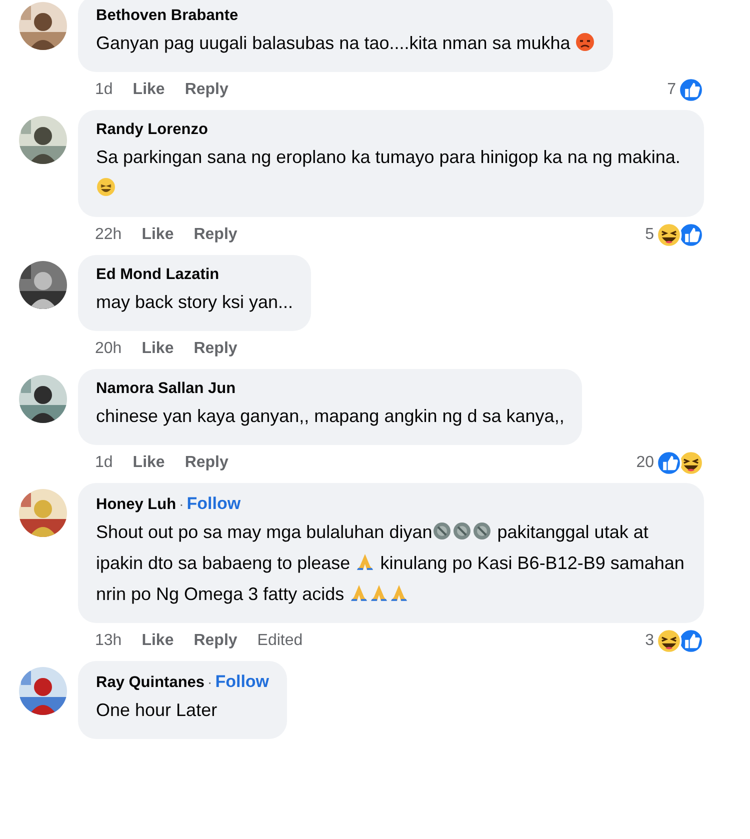 This screenshot has height=839, width=750. What do you see at coordinates (150, 683) in the screenshot?
I see `author-name: Ray Quintanes` at bounding box center [150, 683].